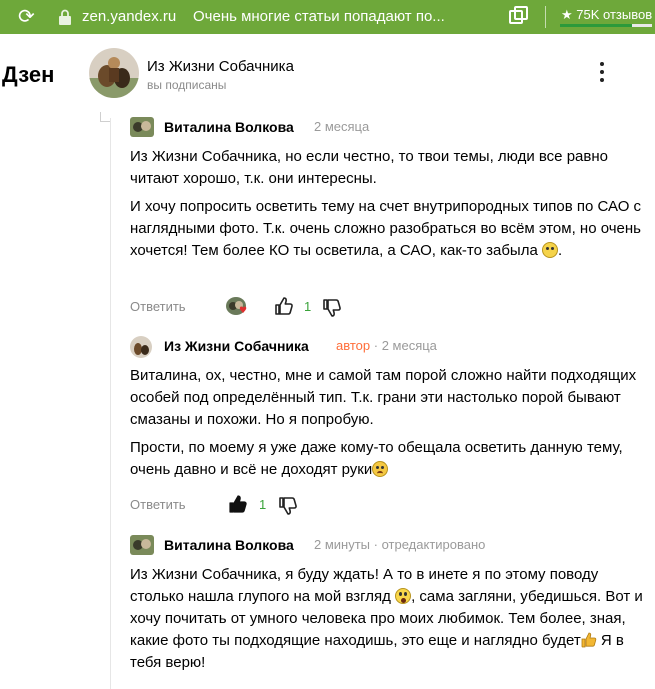 This screenshot has width=655, height=689. Describe the element at coordinates (390, 127) in the screenshot. I see `comment-header: Виталина Волкова 2 месяца` at that location.